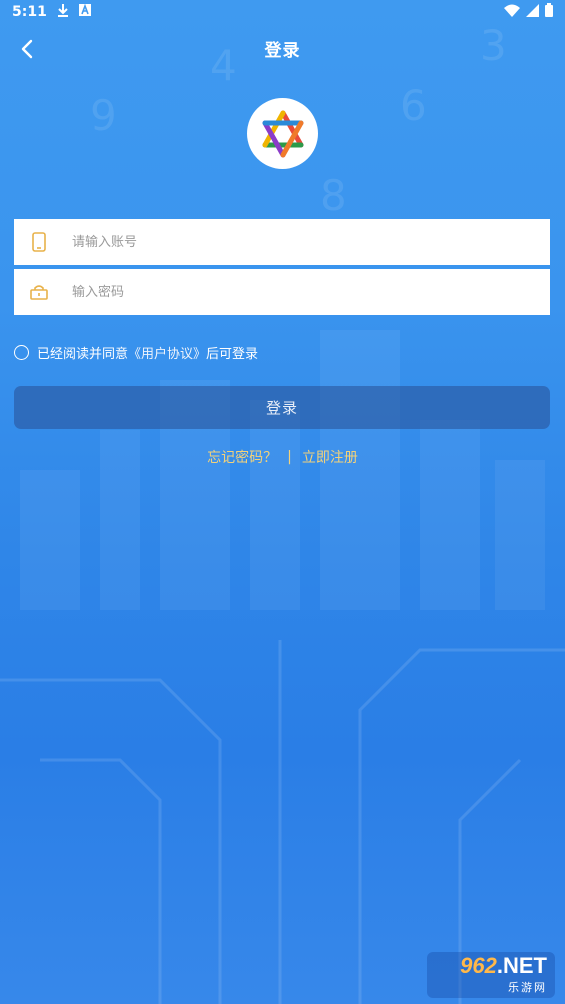 This screenshot has width=565, height=1004. I want to click on password-field, so click(282, 292).